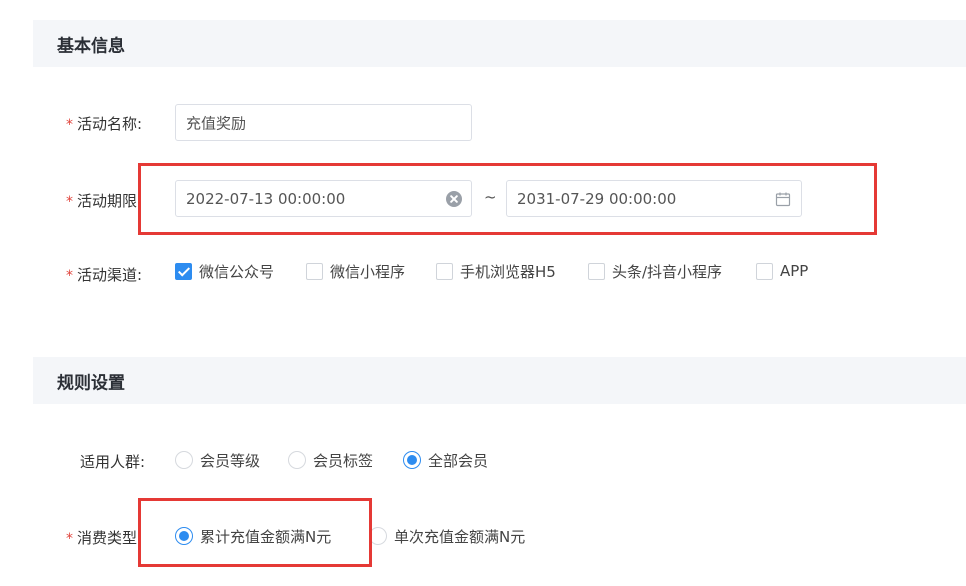  I want to click on period-start-input: 2022-07-13 00:00:00, so click(323, 198).